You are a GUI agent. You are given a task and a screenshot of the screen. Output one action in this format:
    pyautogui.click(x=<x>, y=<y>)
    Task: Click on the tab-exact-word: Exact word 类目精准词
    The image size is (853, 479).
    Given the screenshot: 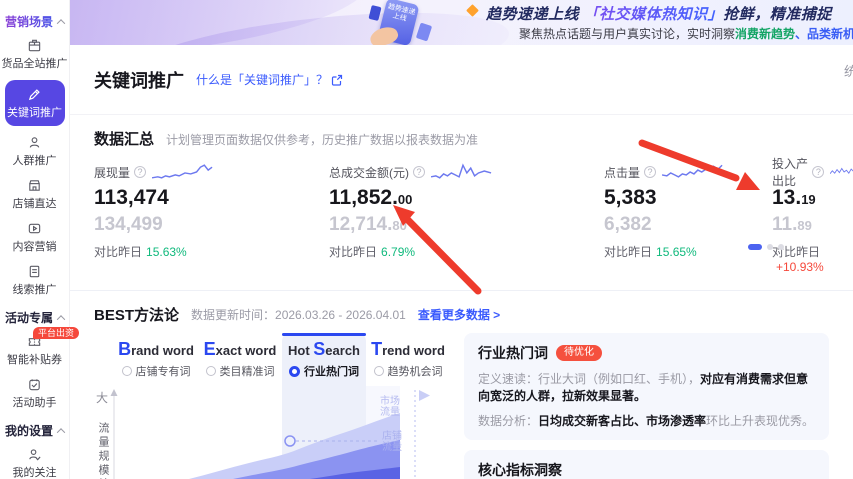 What is the action you would take?
    pyautogui.click(x=240, y=359)
    